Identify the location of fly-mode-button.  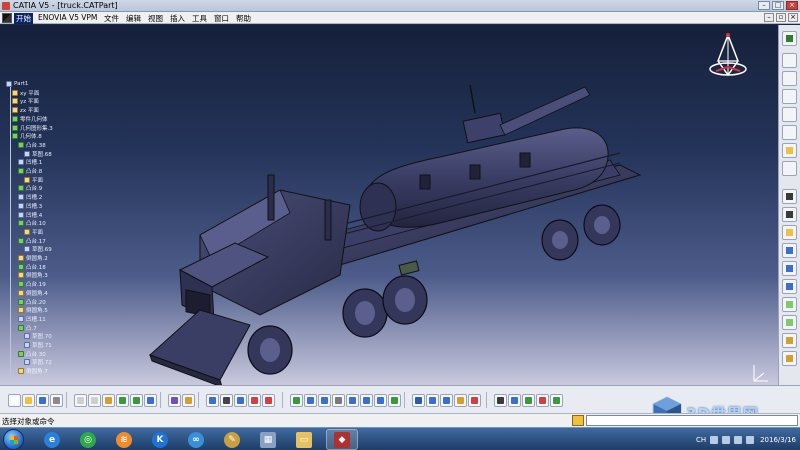
(296, 400).